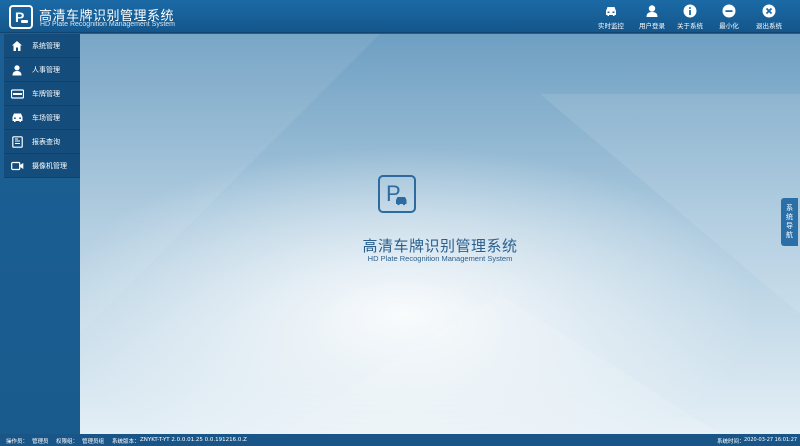  Describe the element at coordinates (67, 442) in the screenshot. I see `permission-label: 权限组：` at that location.